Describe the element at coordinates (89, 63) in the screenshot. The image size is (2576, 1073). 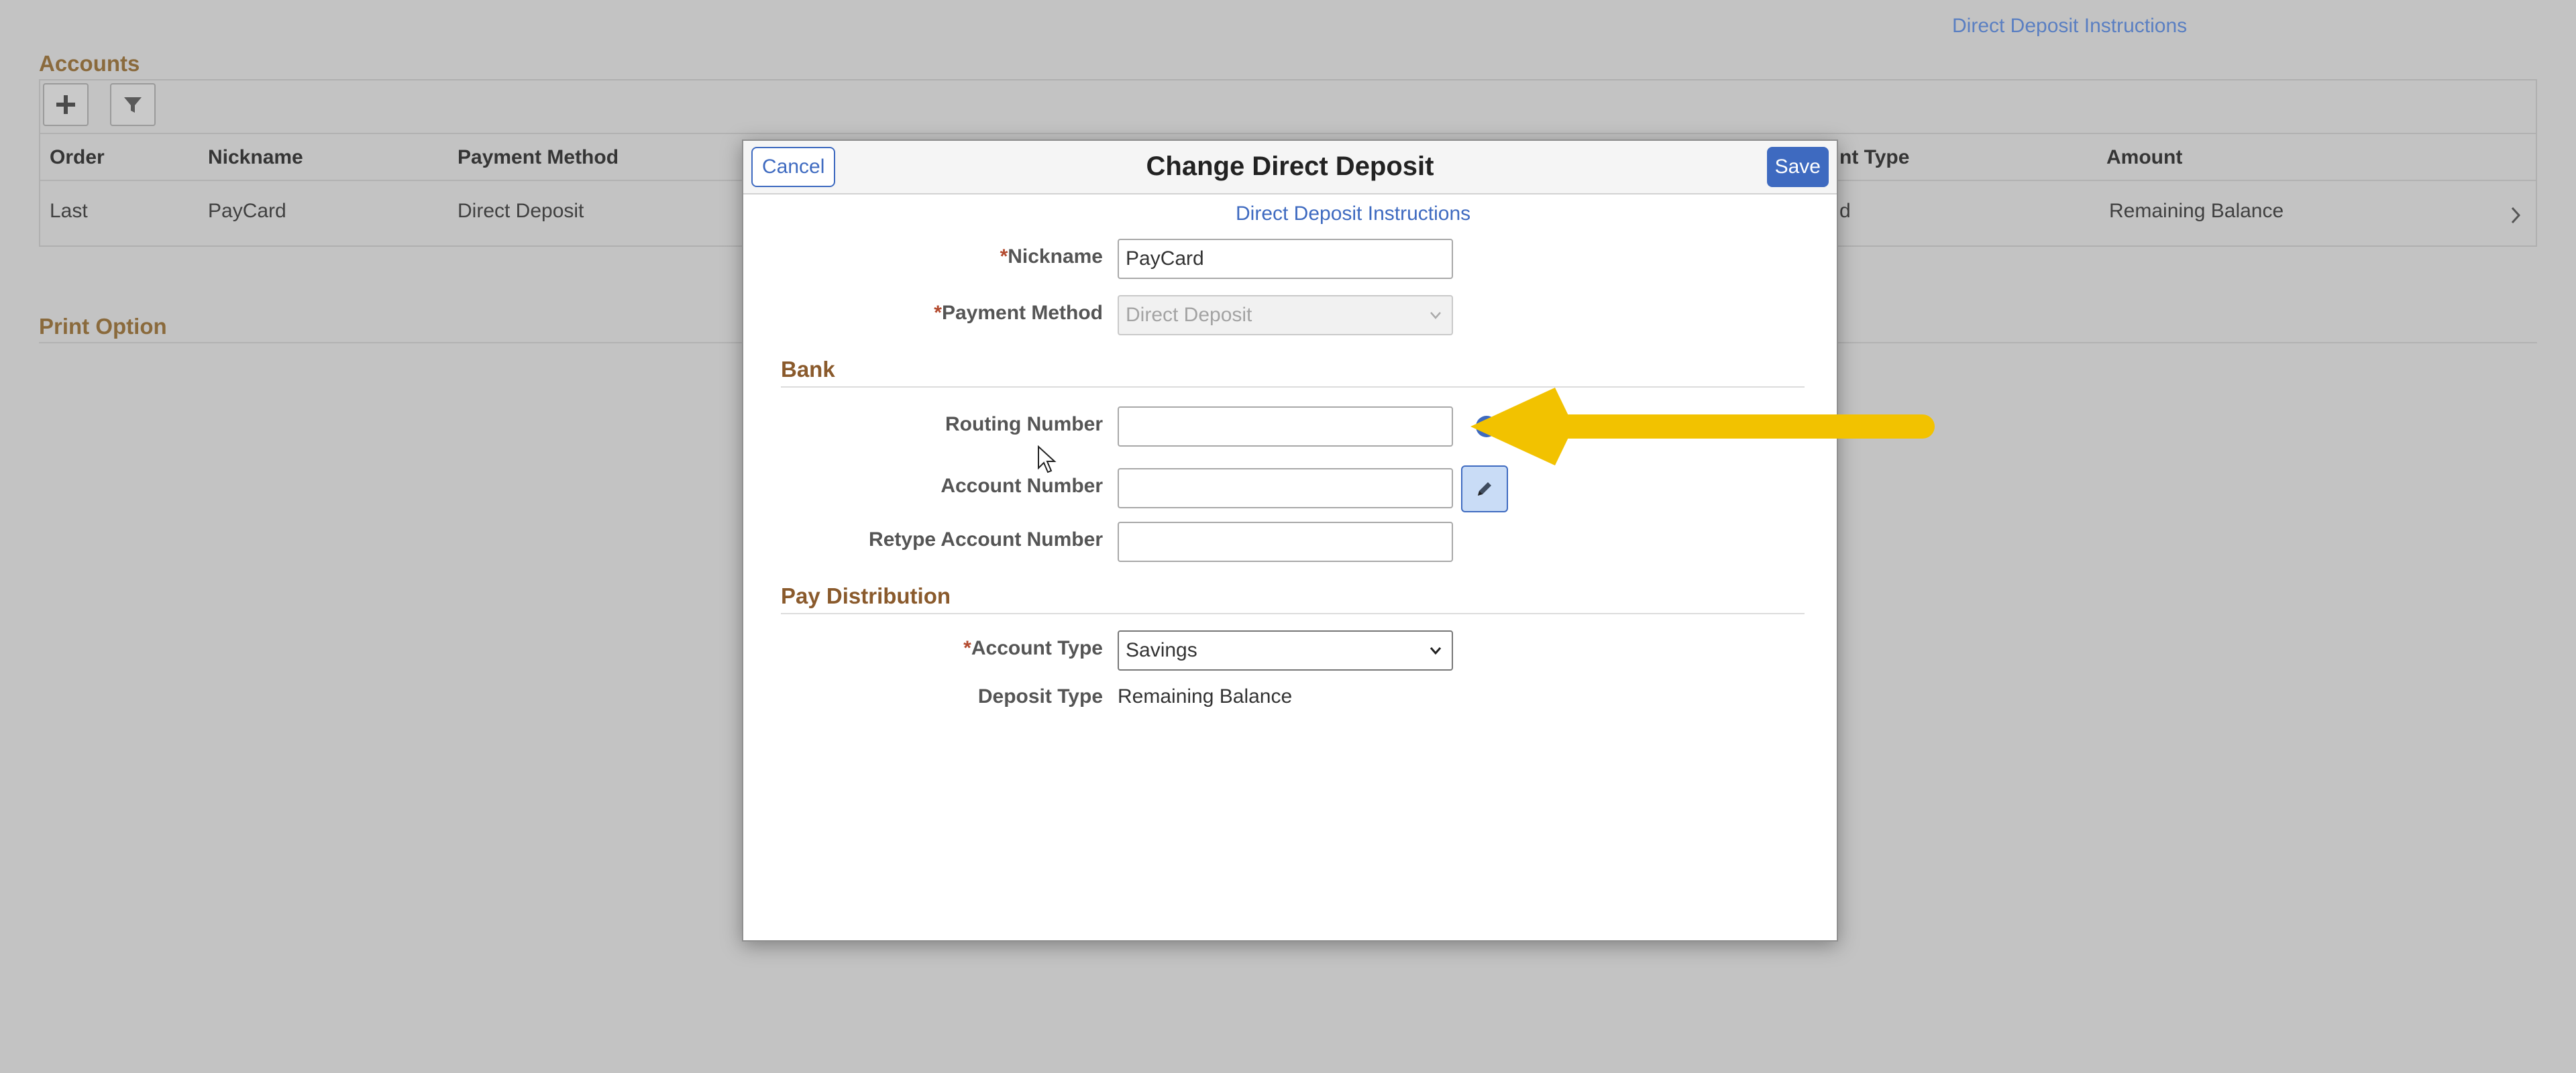
I see `accounts-title: Accounts` at that location.